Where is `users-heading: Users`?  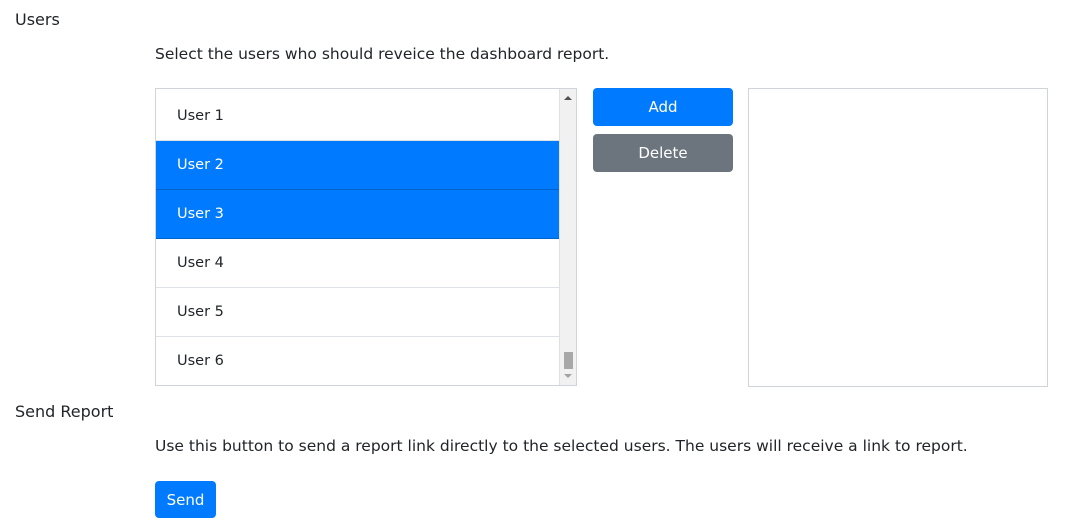 users-heading: Users is located at coordinates (37, 19).